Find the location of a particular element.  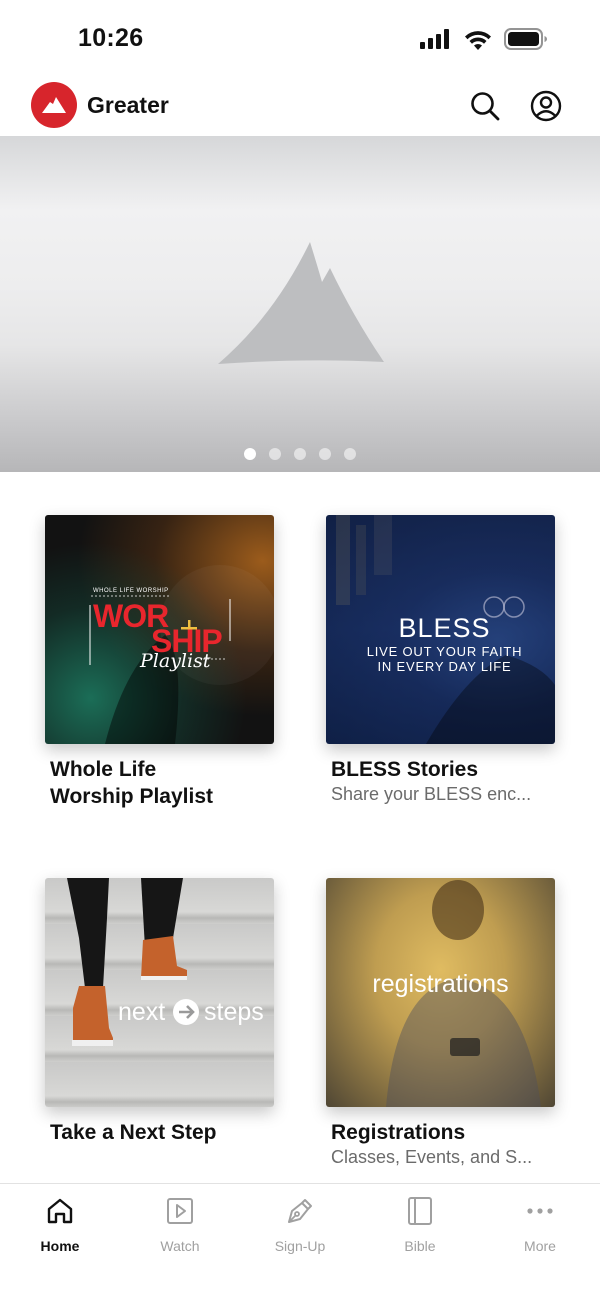

tab-sign-up: Sign-Up is located at coordinates (300, 1242).